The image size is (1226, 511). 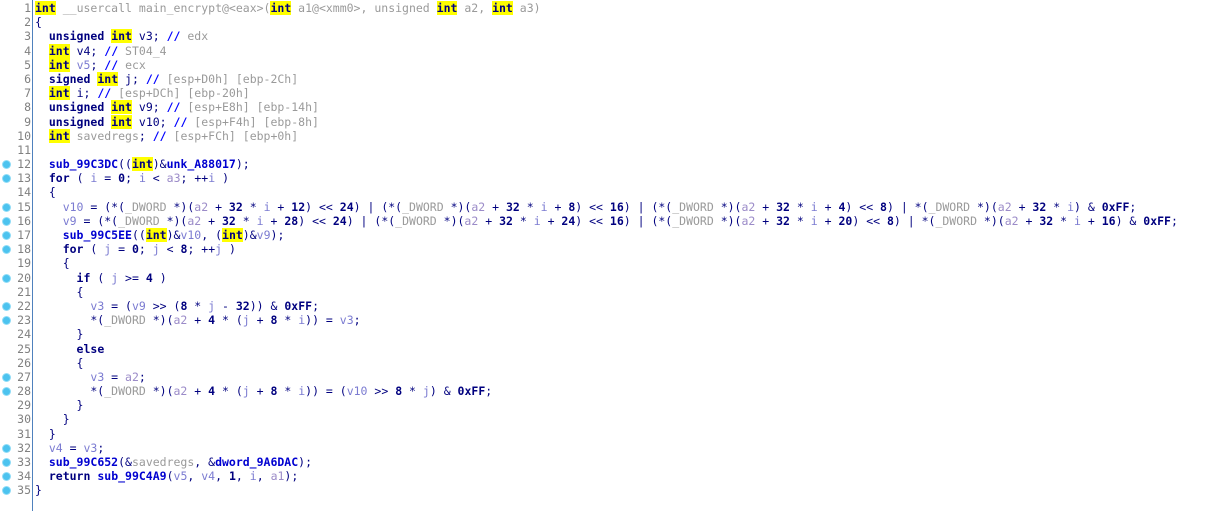 I want to click on line-number-row: 34, so click(x=16, y=476).